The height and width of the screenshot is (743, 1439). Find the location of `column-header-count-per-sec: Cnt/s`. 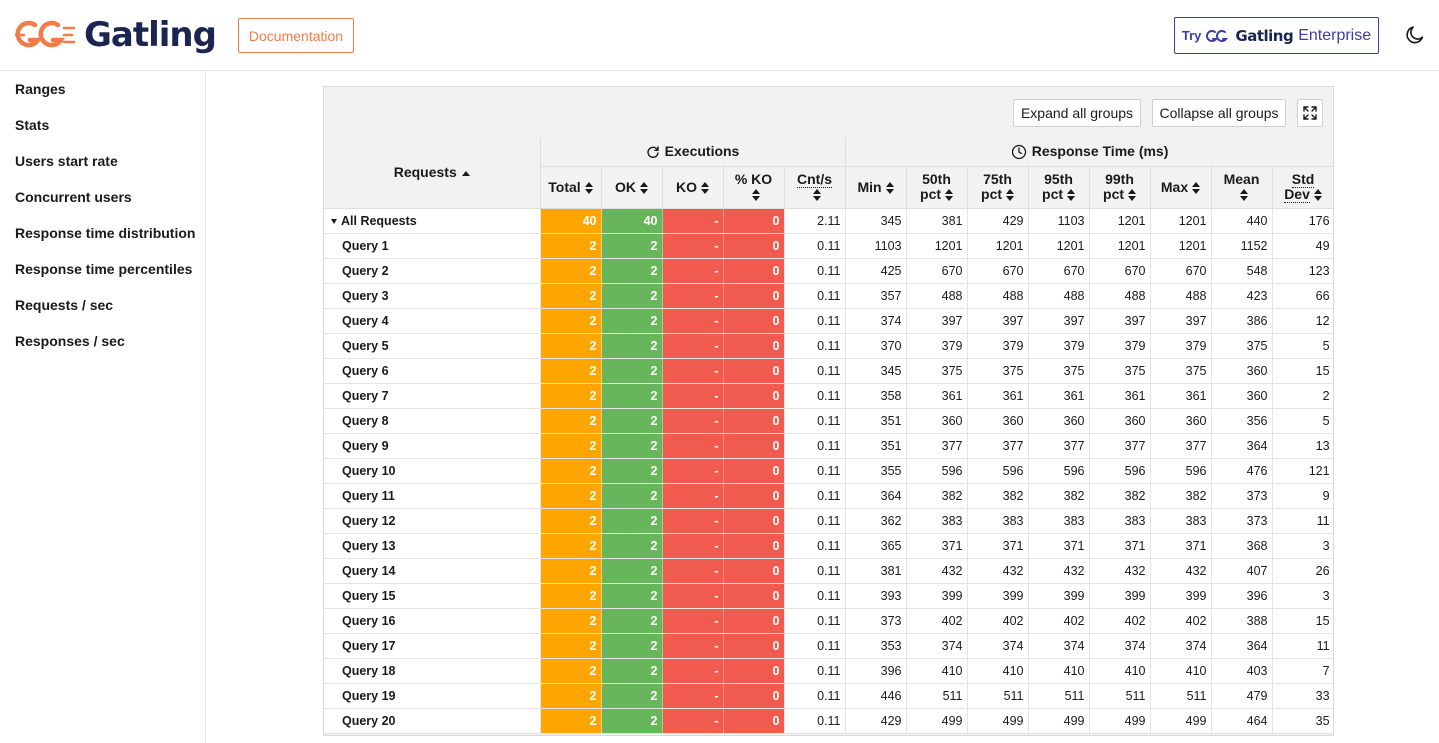

column-header-count-per-sec: Cnt/s is located at coordinates (815, 187).